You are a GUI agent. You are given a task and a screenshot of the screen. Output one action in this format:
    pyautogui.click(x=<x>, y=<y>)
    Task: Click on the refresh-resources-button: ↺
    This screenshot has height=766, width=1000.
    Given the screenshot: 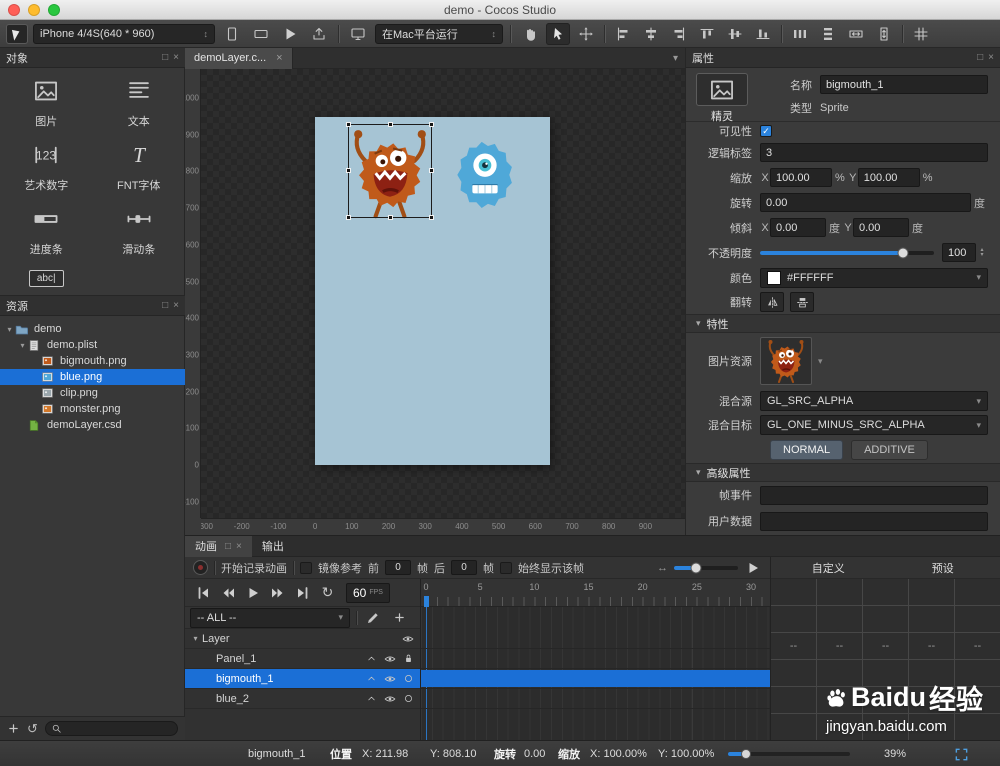 What is the action you would take?
    pyautogui.click(x=32, y=729)
    